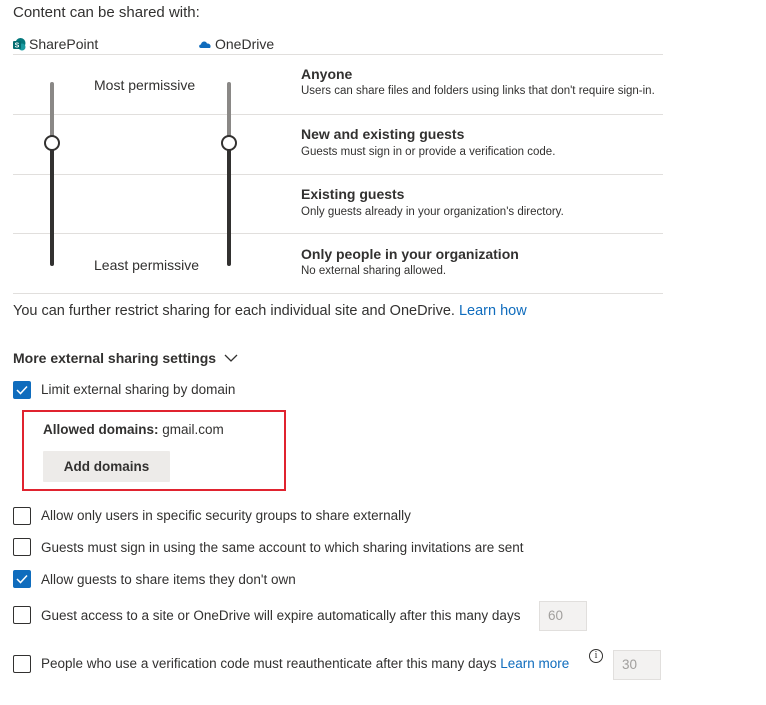  What do you see at coordinates (147, 265) in the screenshot?
I see `least-permissive-label: Least permissive` at bounding box center [147, 265].